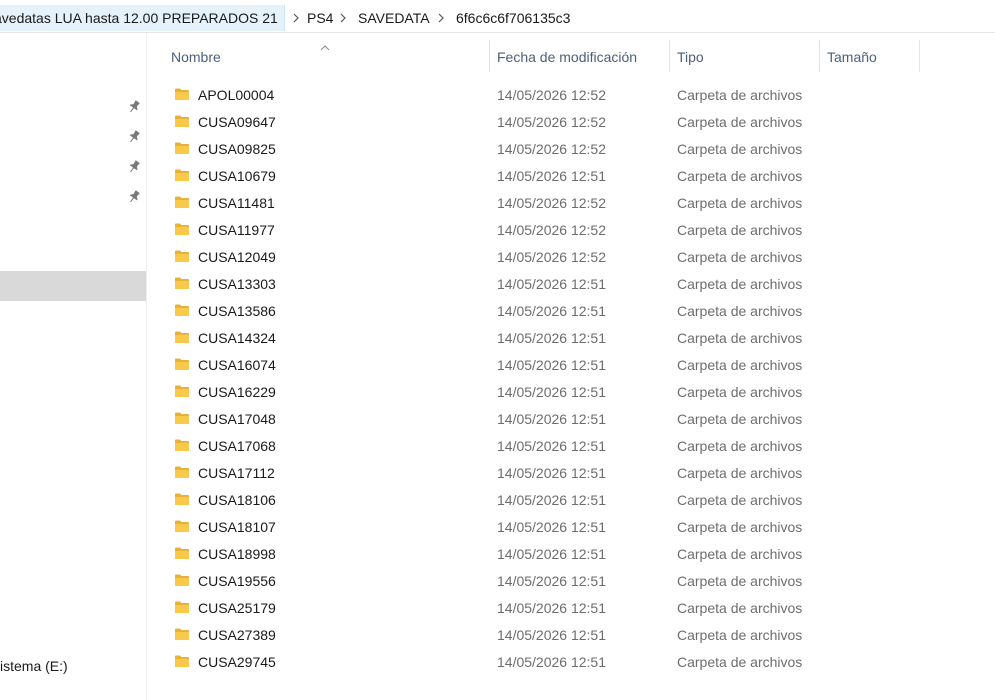 The image size is (995, 700). Describe the element at coordinates (236, 473) in the screenshot. I see `file-name: CUSA17112` at that location.